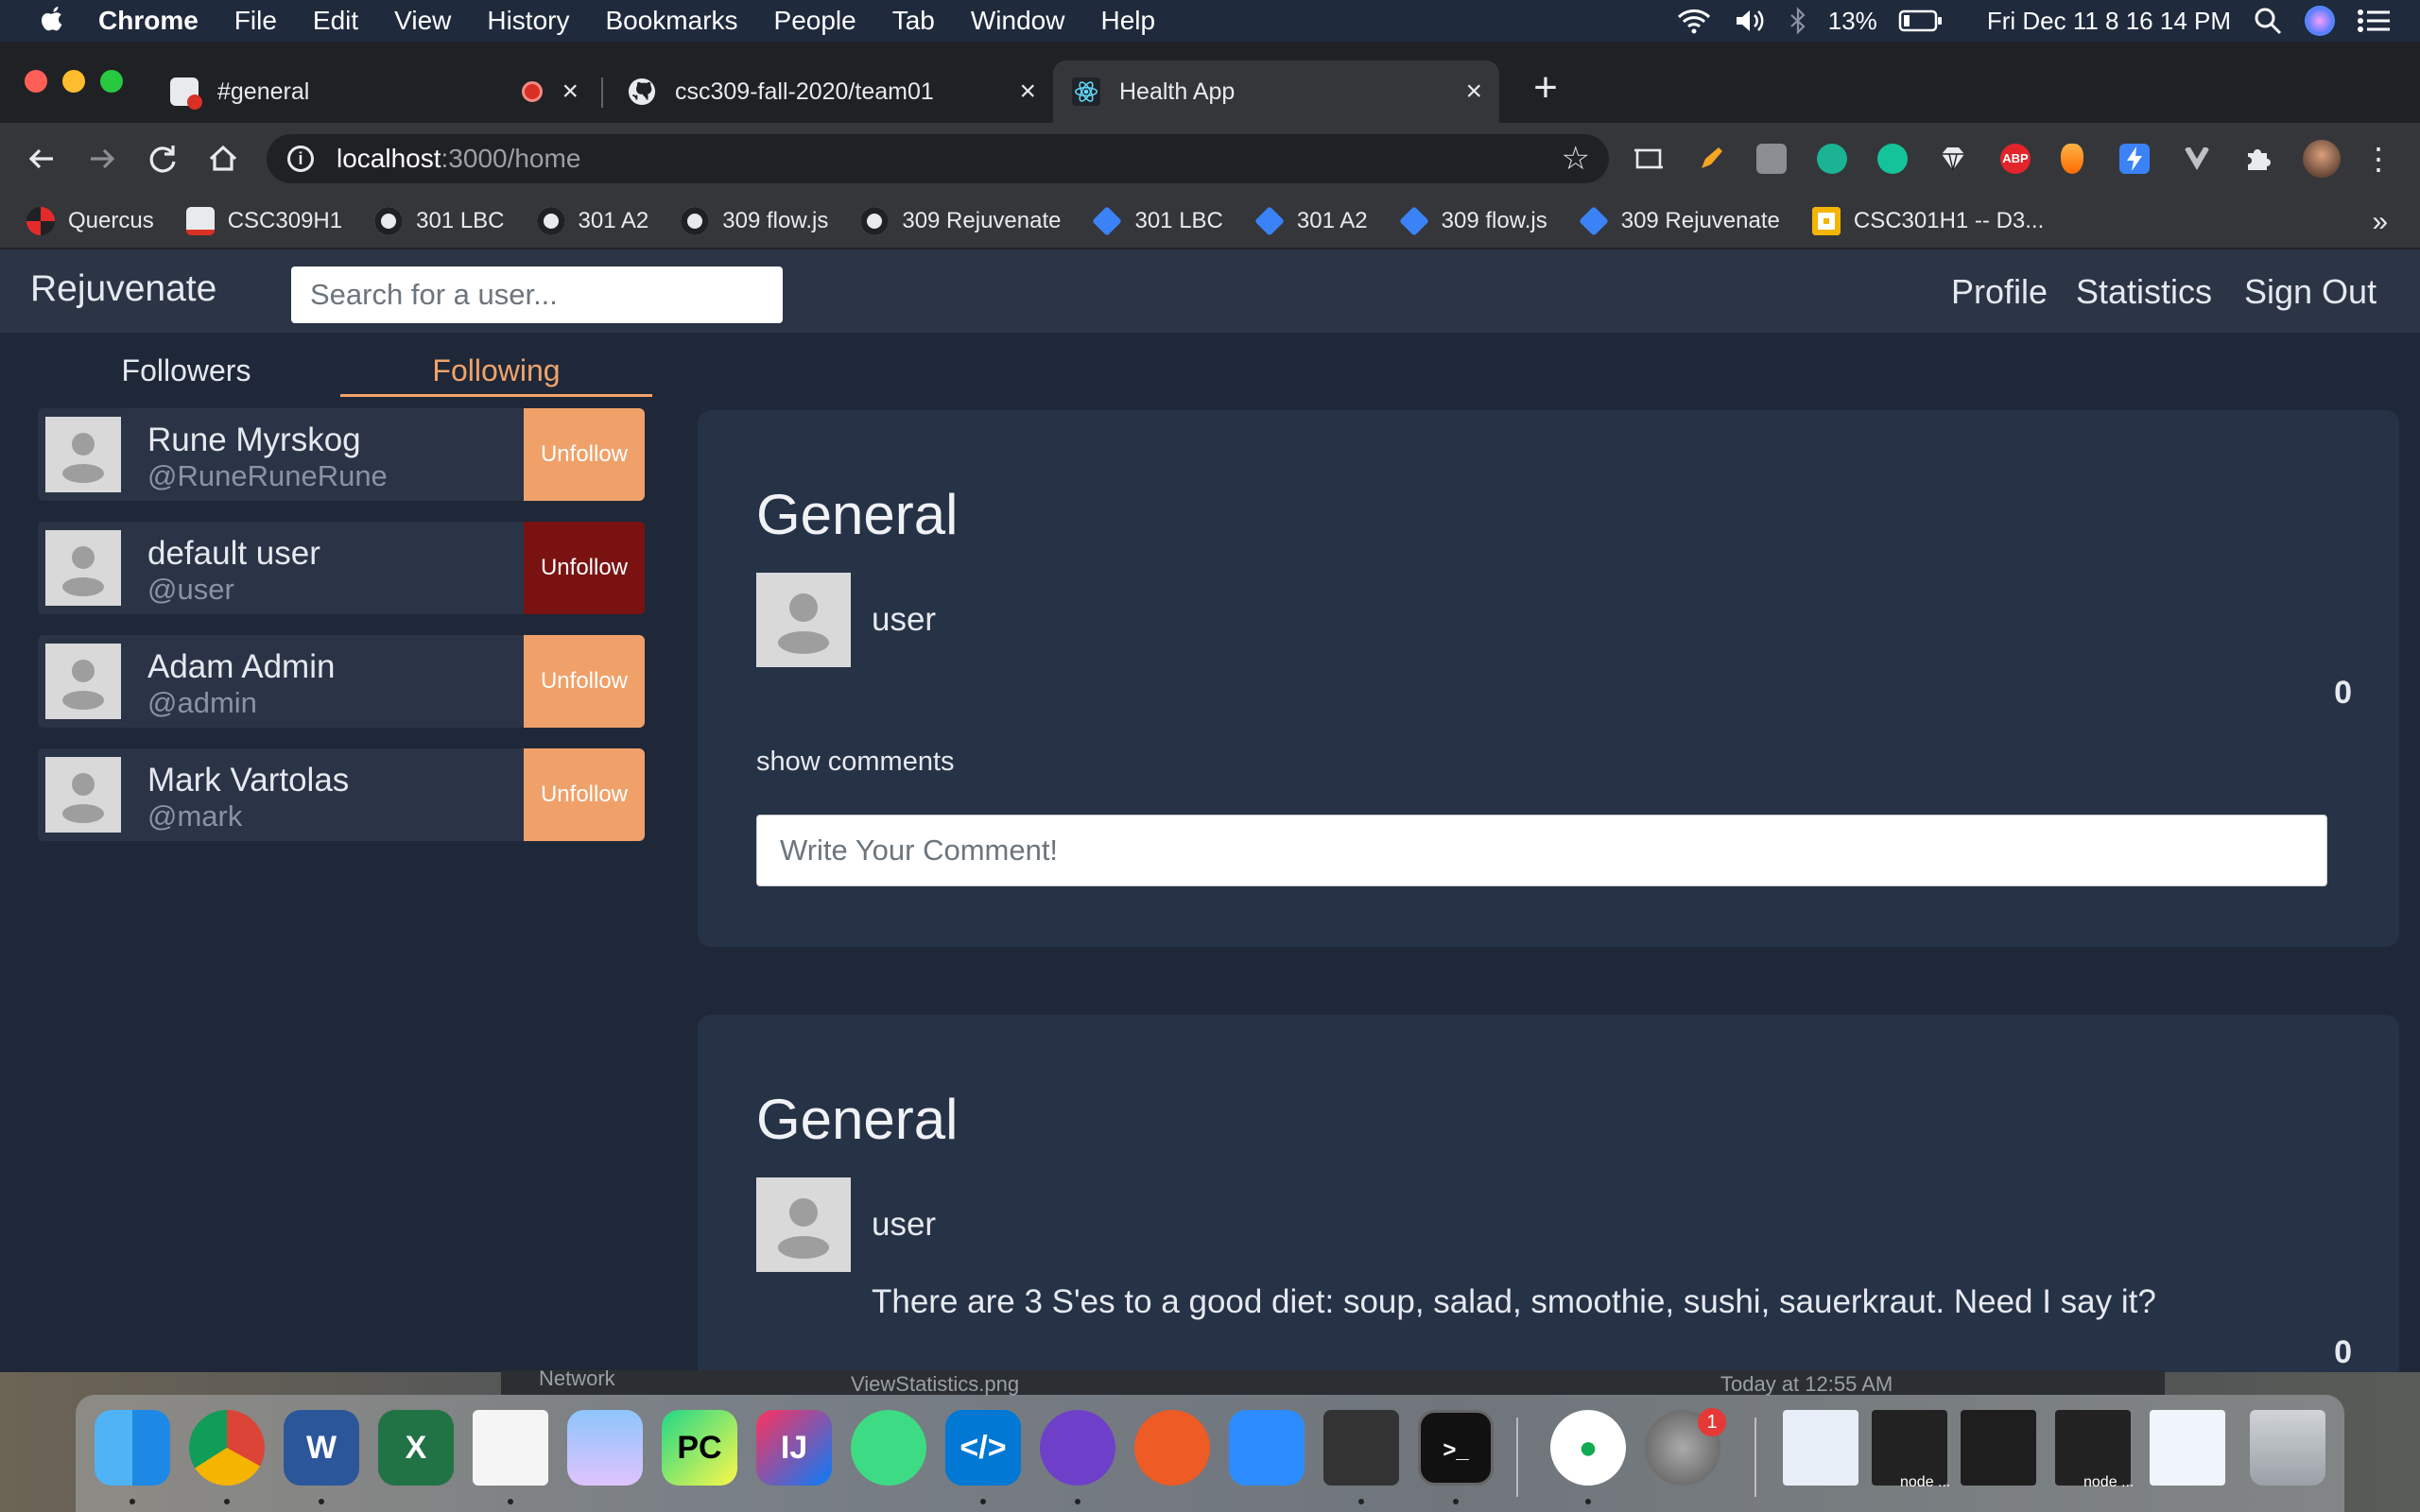 This screenshot has height=1512, width=2420. Describe the element at coordinates (439, 221) in the screenshot. I see `bookmark-github-301-lbc: 301 LBC` at that location.